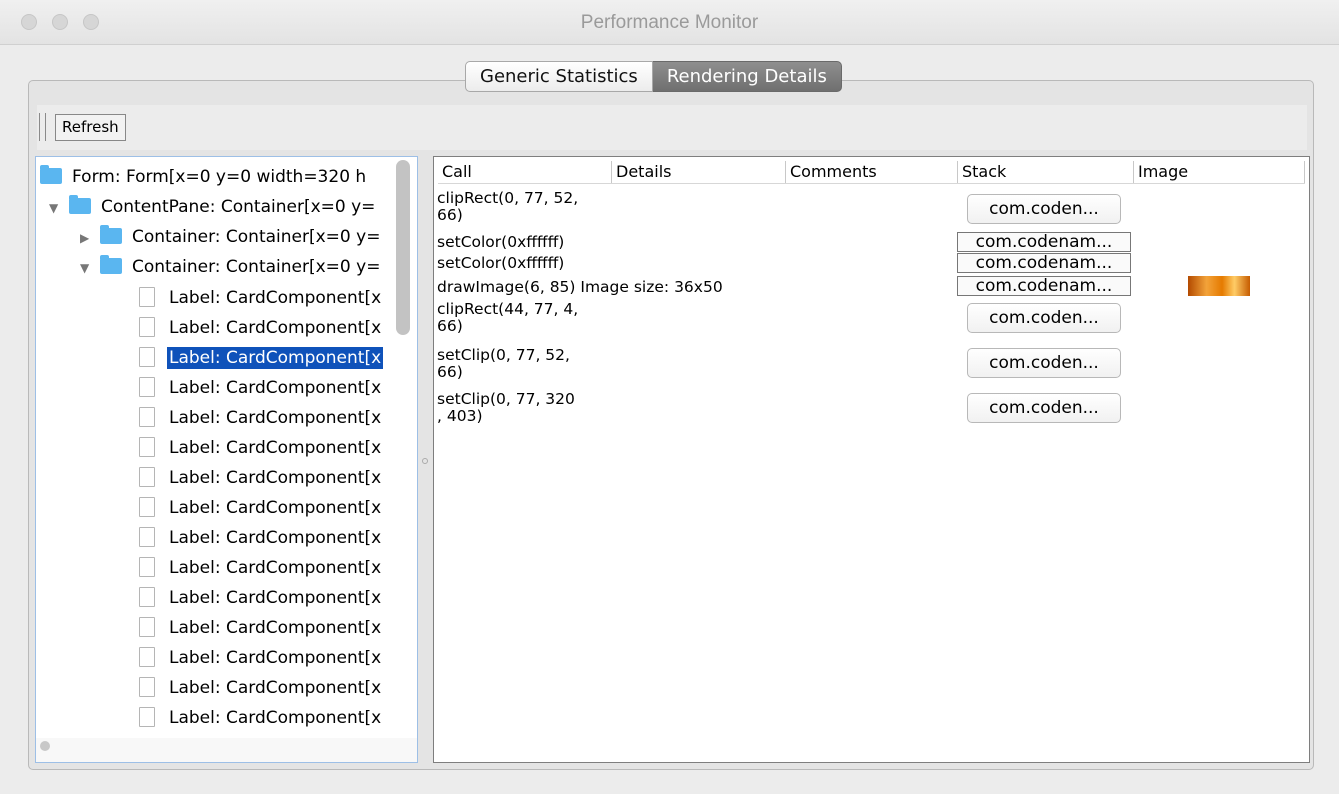  What do you see at coordinates (1046, 172) in the screenshot?
I see `column-header-stack: Stack` at bounding box center [1046, 172].